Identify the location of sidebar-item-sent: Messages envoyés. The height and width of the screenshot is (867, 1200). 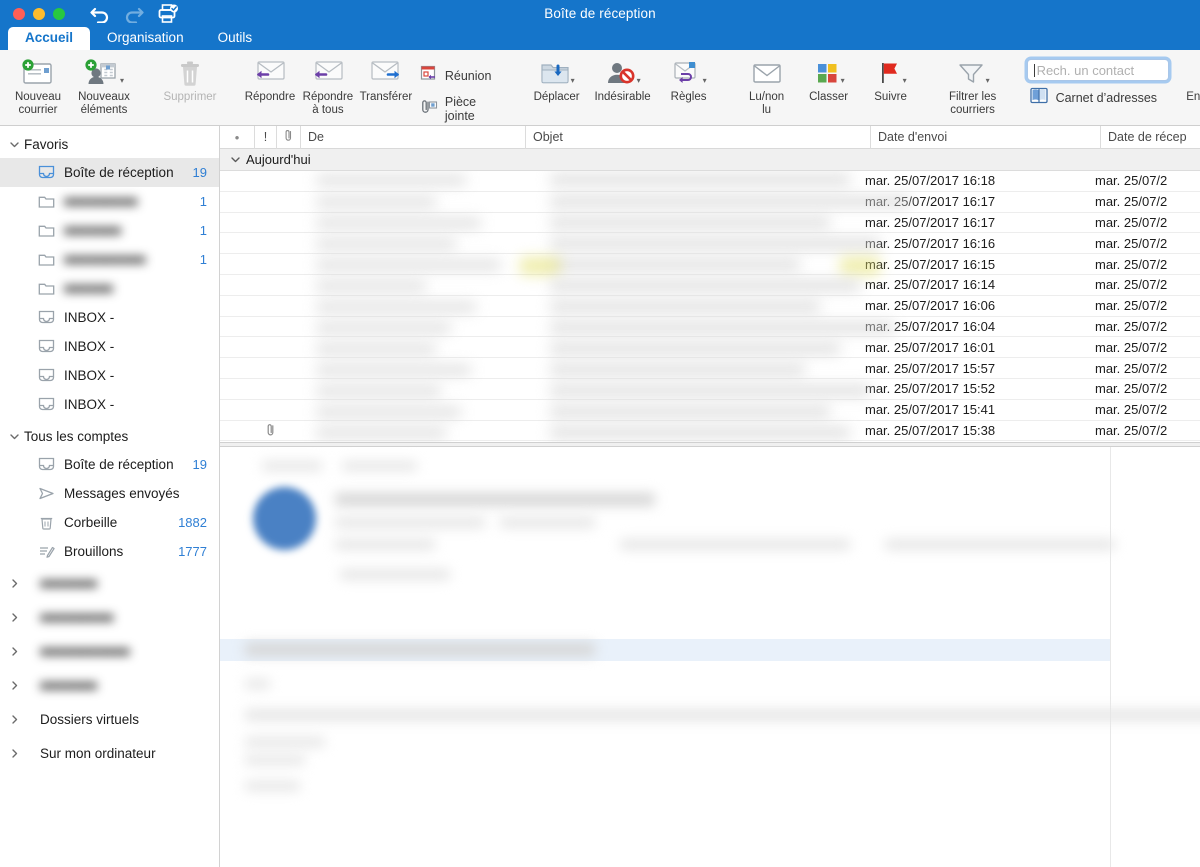
(109, 493).